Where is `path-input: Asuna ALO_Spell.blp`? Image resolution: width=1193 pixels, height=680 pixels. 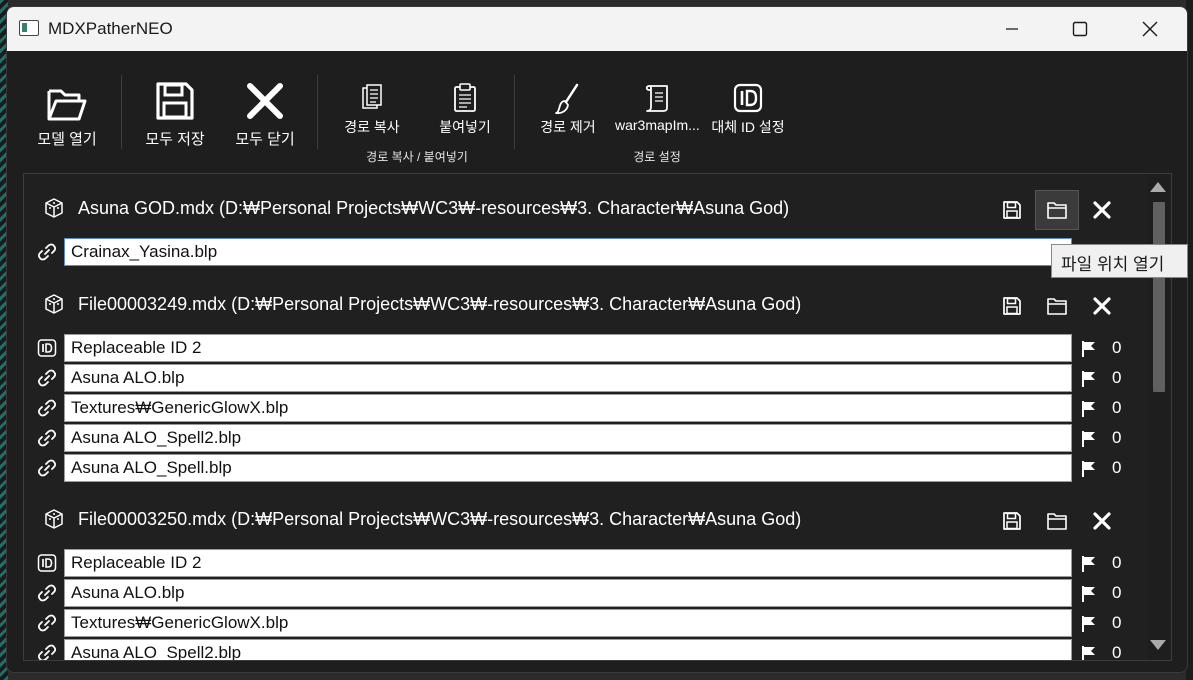
path-input: Asuna ALO_Spell.blp is located at coordinates (568, 468).